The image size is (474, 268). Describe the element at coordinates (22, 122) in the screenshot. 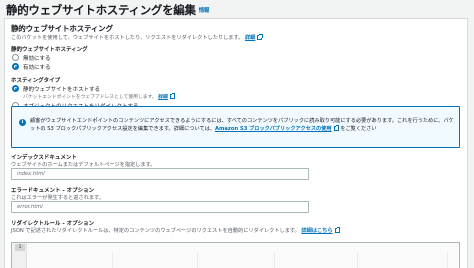

I see `info-icon: i` at that location.